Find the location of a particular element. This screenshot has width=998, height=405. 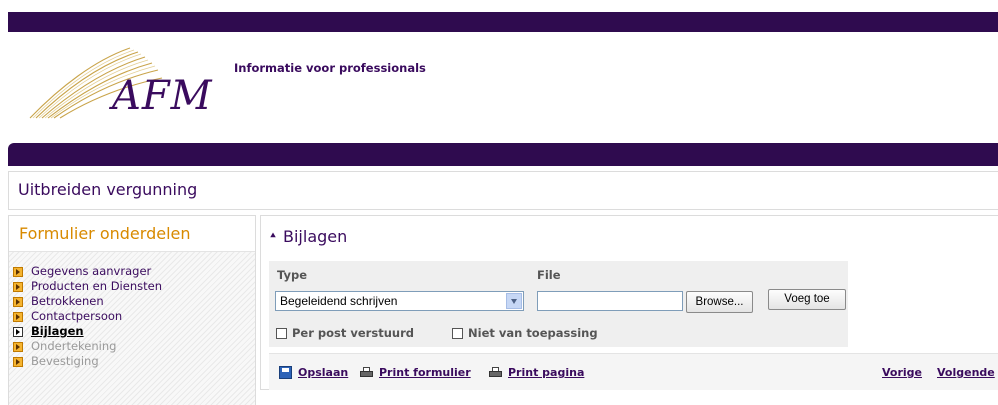

sidebar-item-label: Gegevens aanvrager is located at coordinates (91, 271).